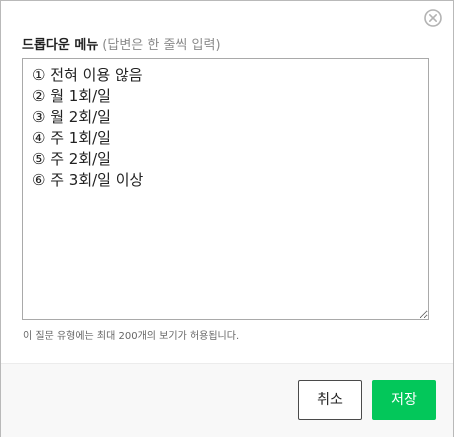 Image resolution: width=454 pixels, height=437 pixels. Describe the element at coordinates (60, 45) in the screenshot. I see `dialog-title: 드롭다운 메뉴` at that location.